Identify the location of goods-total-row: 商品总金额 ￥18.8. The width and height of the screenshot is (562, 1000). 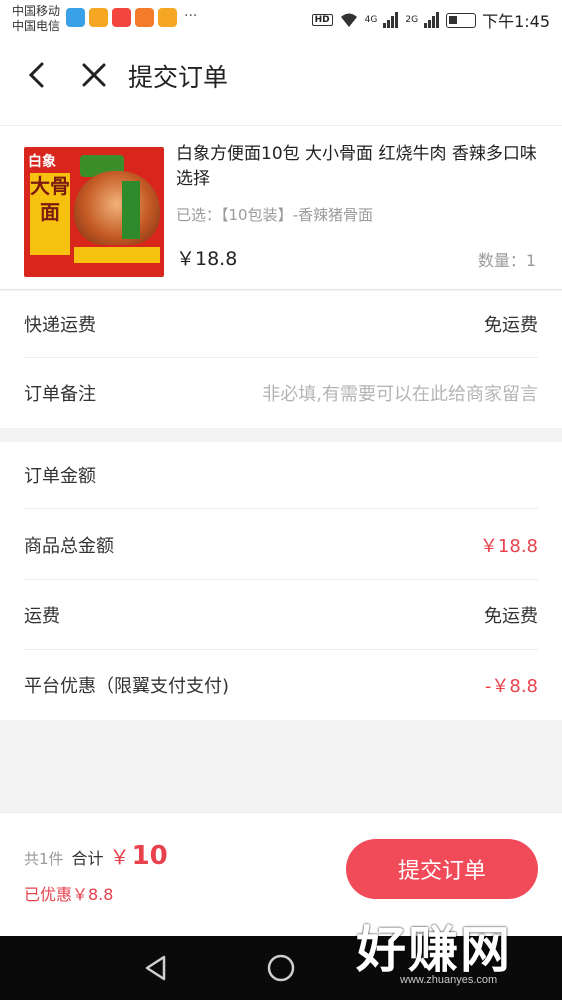
(281, 545).